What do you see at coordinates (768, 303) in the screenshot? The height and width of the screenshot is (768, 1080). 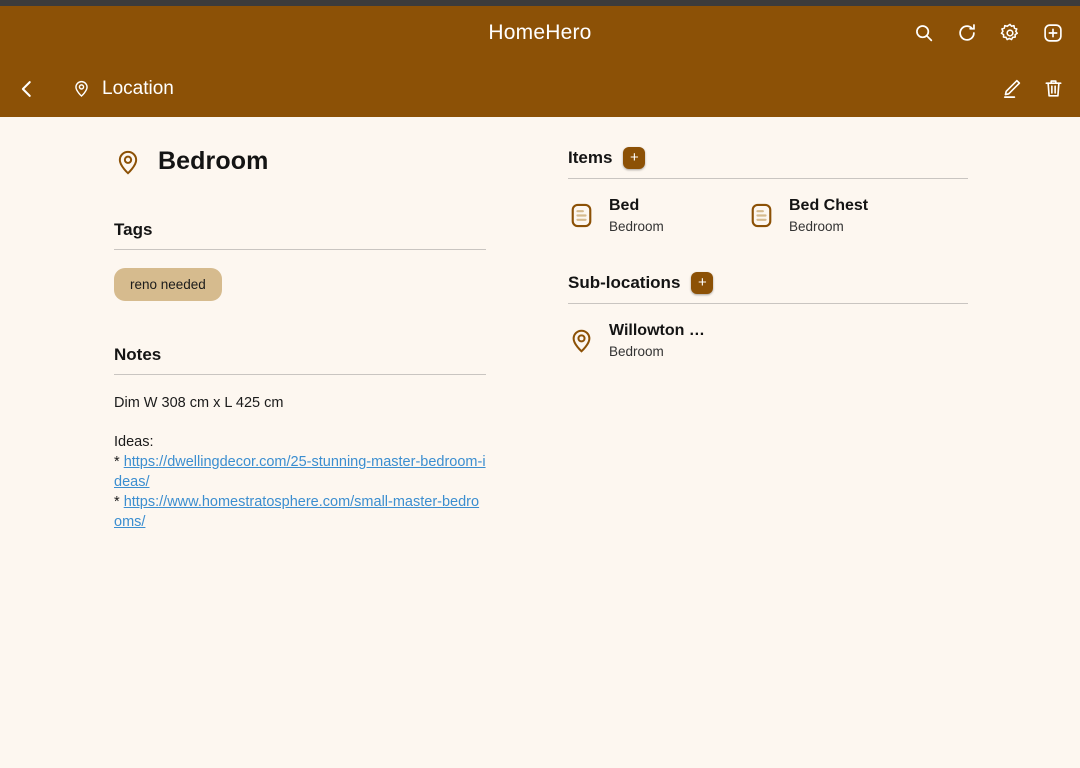 I see `sublocations-divider` at bounding box center [768, 303].